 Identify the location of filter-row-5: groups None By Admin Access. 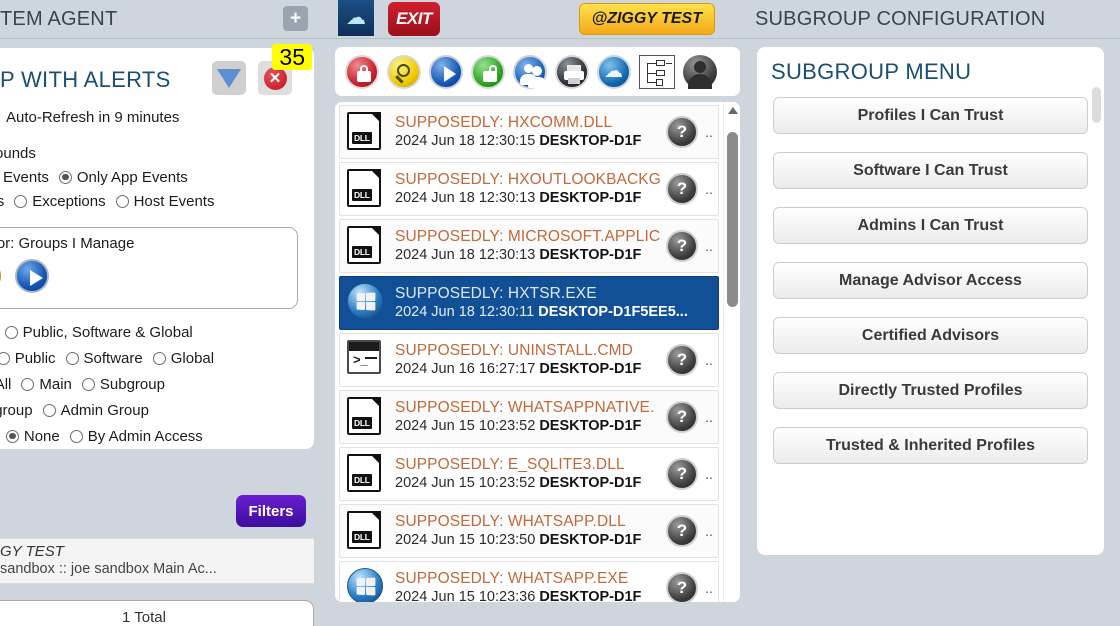
(157, 436).